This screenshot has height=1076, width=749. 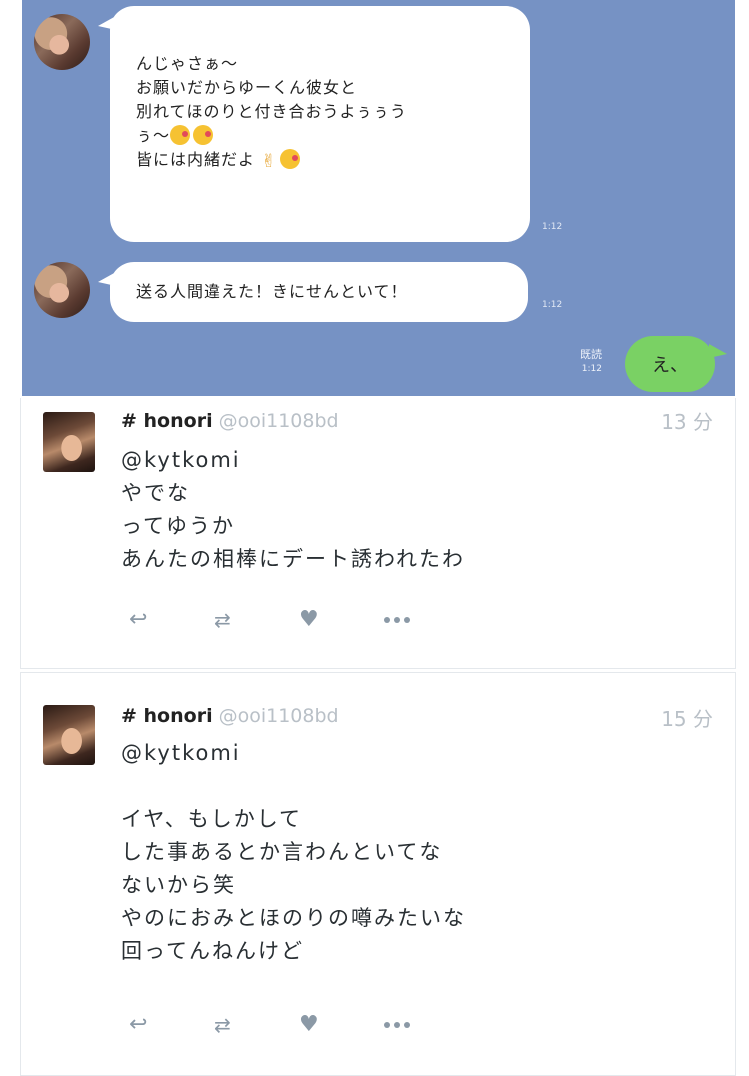 What do you see at coordinates (272, 291) in the screenshot?
I see `message-text: 送る人間違えた！きにせんといて！` at bounding box center [272, 291].